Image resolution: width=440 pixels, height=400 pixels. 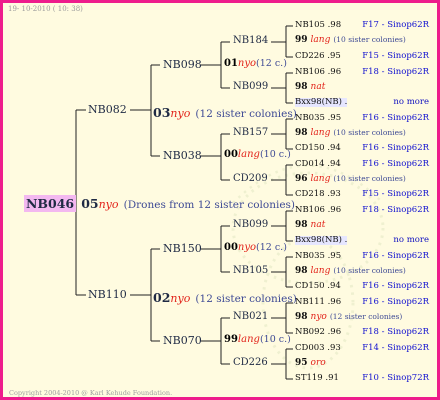 What do you see at coordinates (182, 64) in the screenshot?
I see `gen2-node-1: NB098` at bounding box center [182, 64].